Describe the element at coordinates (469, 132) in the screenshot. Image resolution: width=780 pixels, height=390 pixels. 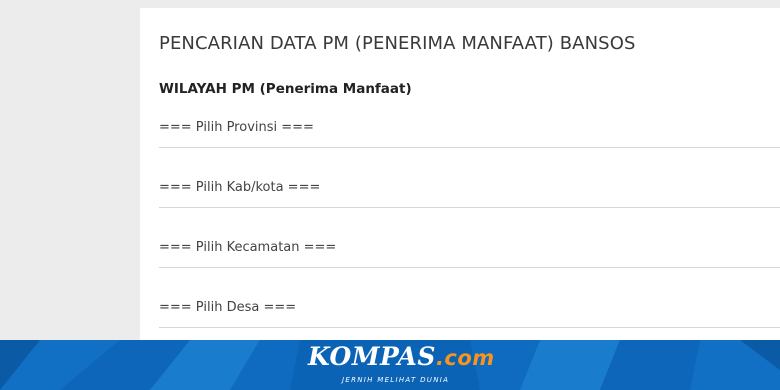
I see `province-select: === Pilih Provinsi ===` at that location.